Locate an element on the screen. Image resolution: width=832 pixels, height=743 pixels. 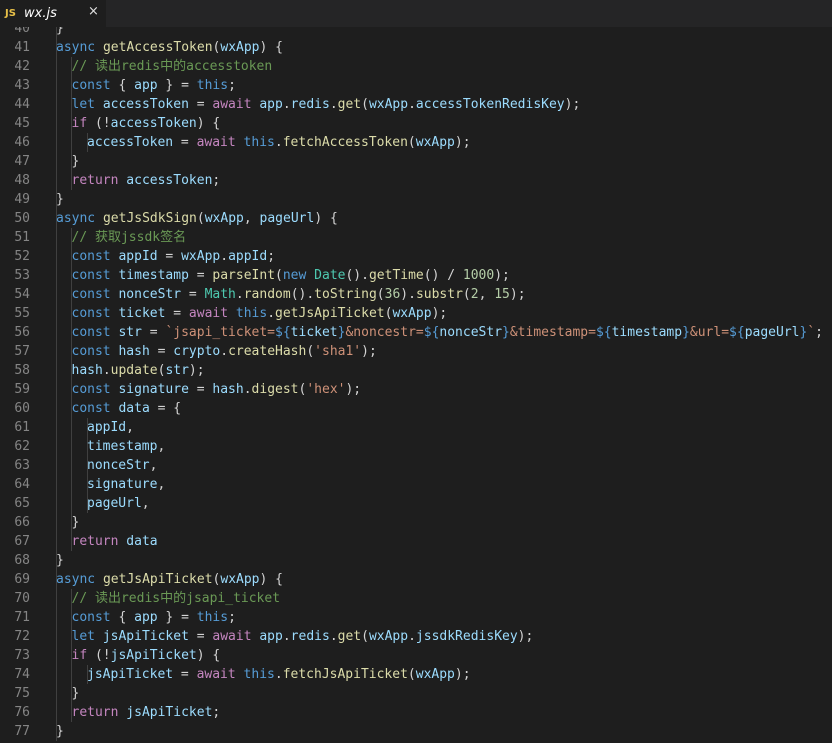
code-line: 68} is located at coordinates (416, 560).